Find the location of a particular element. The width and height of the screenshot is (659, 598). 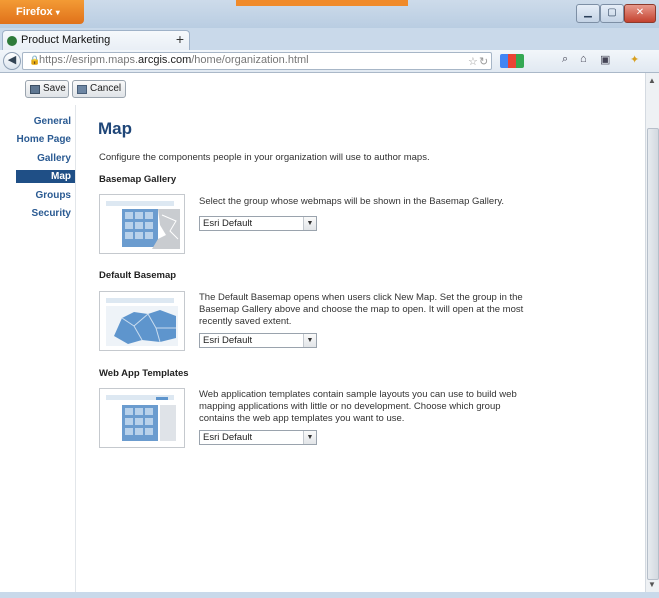

basemap-gallery-thumbnail is located at coordinates (142, 224).